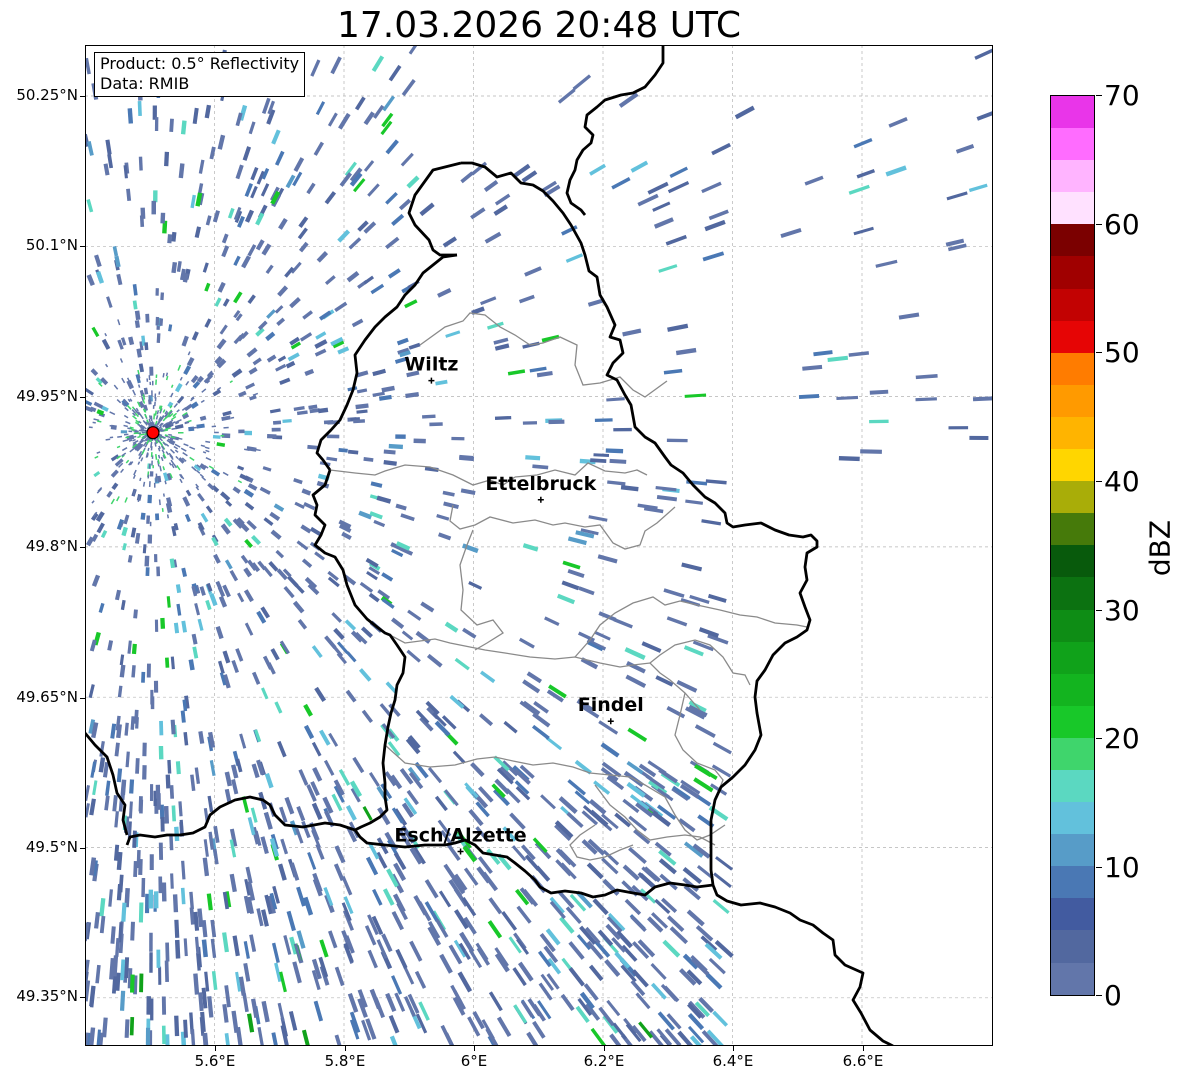 This screenshot has width=1184, height=1081. I want to click on product-info-box: Product: 0.5° Reflectivity Data: RMIB, so click(200, 74).